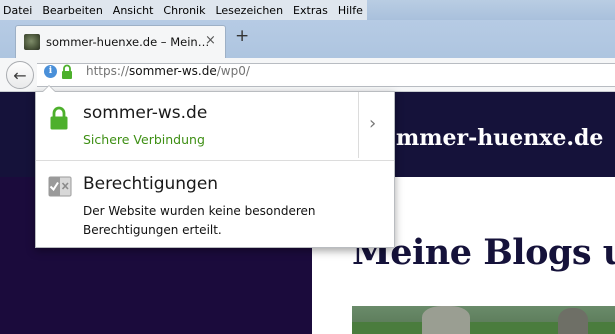 Image resolution: width=615 pixels, height=334 pixels. Describe the element at coordinates (50, 71) in the screenshot. I see `site-info-icon: i` at that location.